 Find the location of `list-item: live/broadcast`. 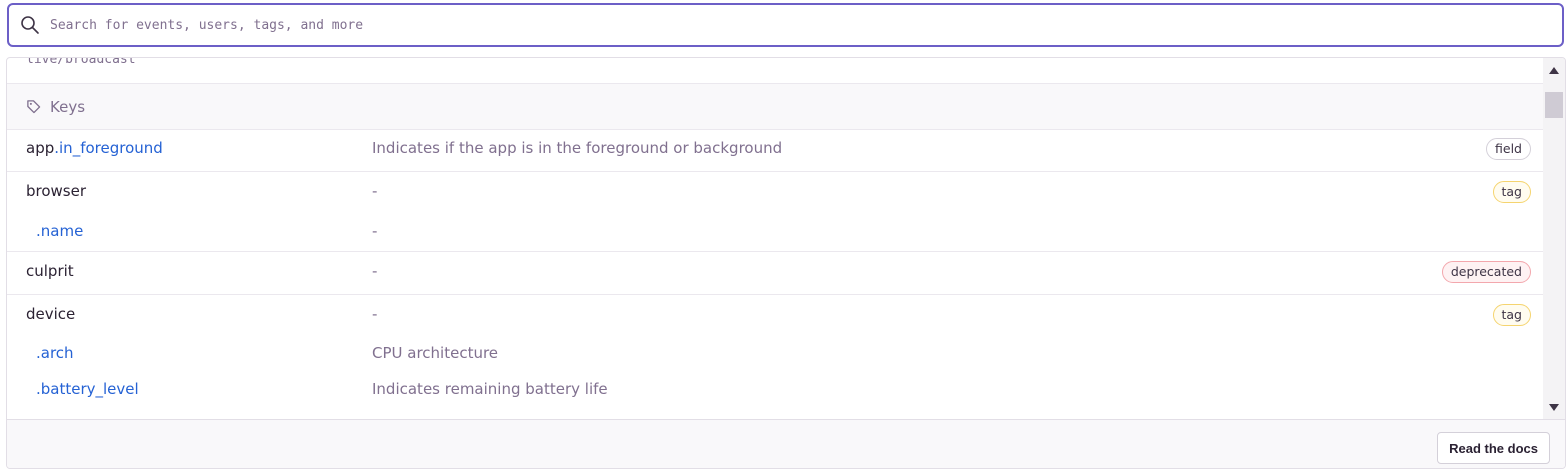

list-item: live/broadcast is located at coordinates (81, 62).